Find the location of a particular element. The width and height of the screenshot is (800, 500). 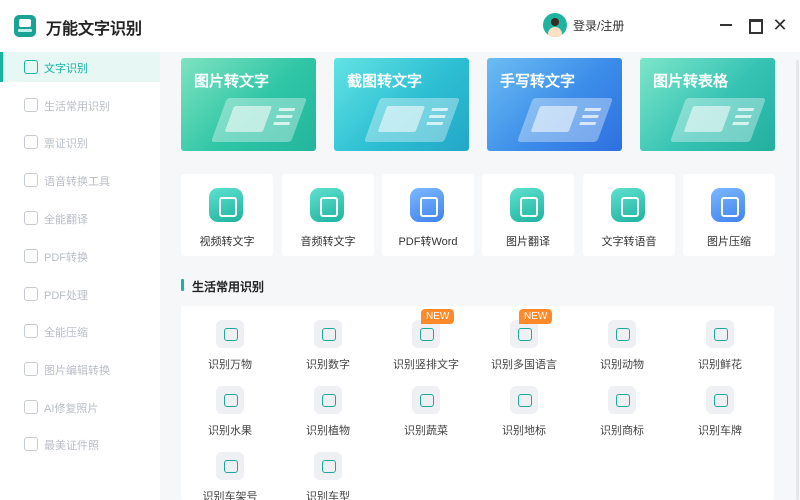

document-illustration-icon is located at coordinates (259, 120).